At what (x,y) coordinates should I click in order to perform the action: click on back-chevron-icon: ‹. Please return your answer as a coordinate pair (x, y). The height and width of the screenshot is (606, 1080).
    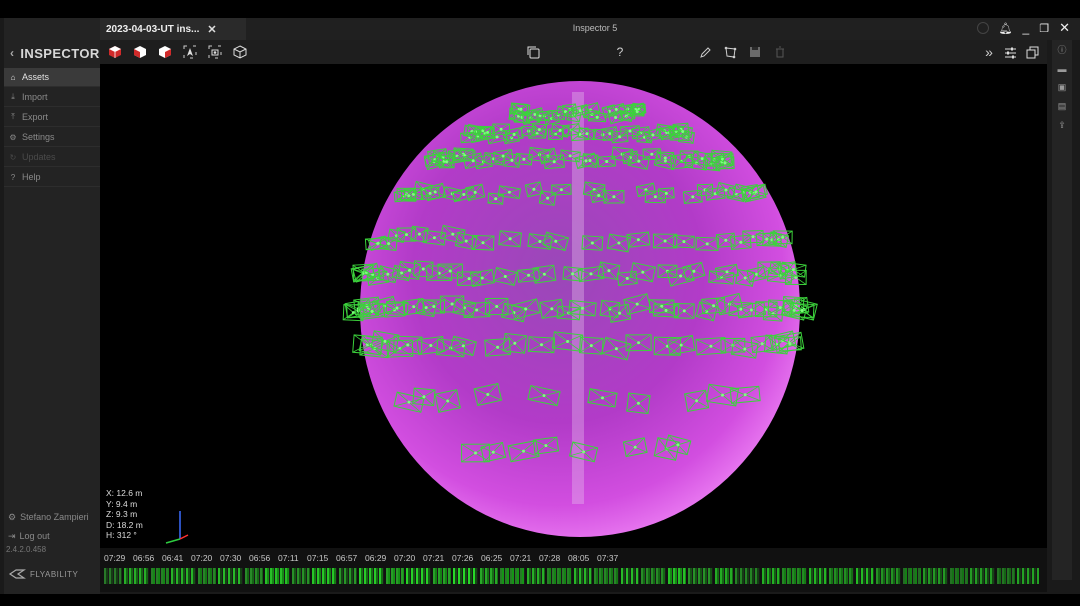
    Looking at the image, I should click on (12, 53).